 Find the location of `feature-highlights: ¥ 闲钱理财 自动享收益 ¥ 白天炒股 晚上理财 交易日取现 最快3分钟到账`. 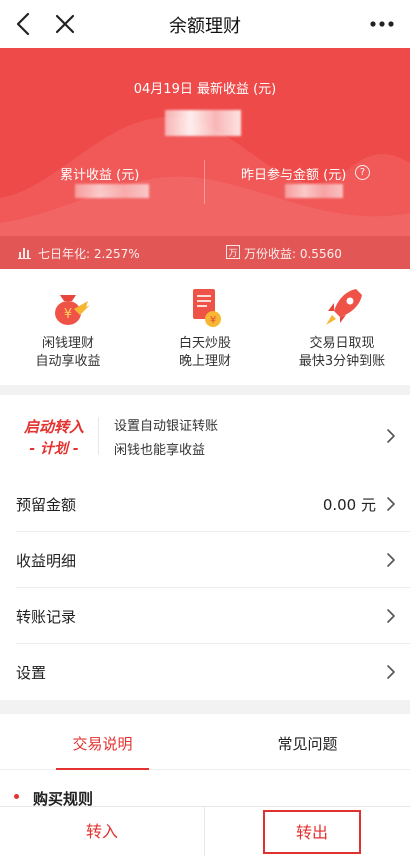

feature-highlights: ¥ 闲钱理财 自动享收益 ¥ 白天炒股 晚上理财 交易日取现 最快3分钟到账 is located at coordinates (205, 327).